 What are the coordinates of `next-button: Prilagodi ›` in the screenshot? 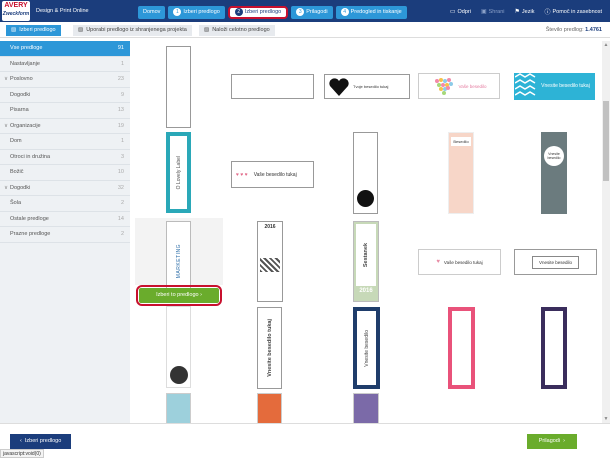 It's located at (551, 441).